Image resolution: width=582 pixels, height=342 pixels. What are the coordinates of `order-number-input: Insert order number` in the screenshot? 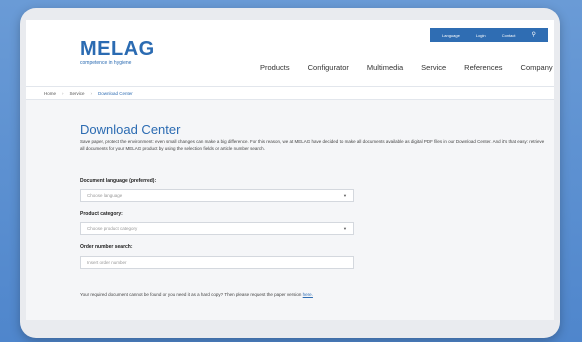 It's located at (217, 262).